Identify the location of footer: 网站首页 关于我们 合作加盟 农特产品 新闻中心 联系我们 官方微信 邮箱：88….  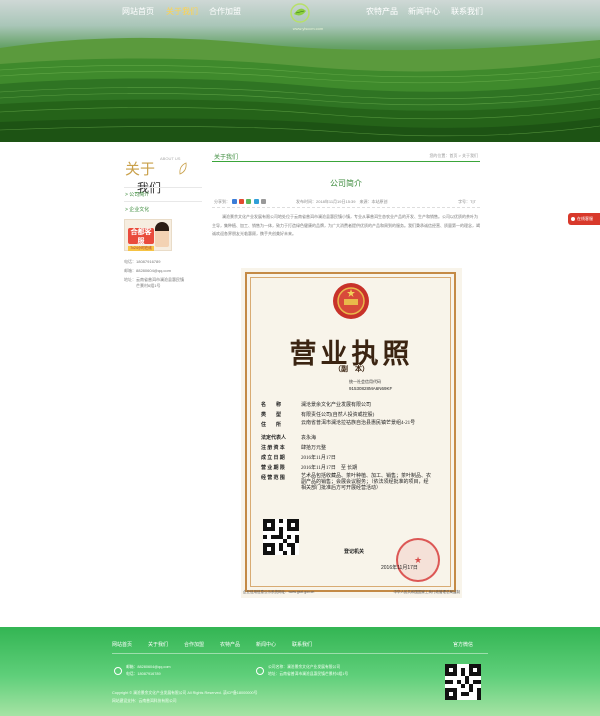
(300, 671).